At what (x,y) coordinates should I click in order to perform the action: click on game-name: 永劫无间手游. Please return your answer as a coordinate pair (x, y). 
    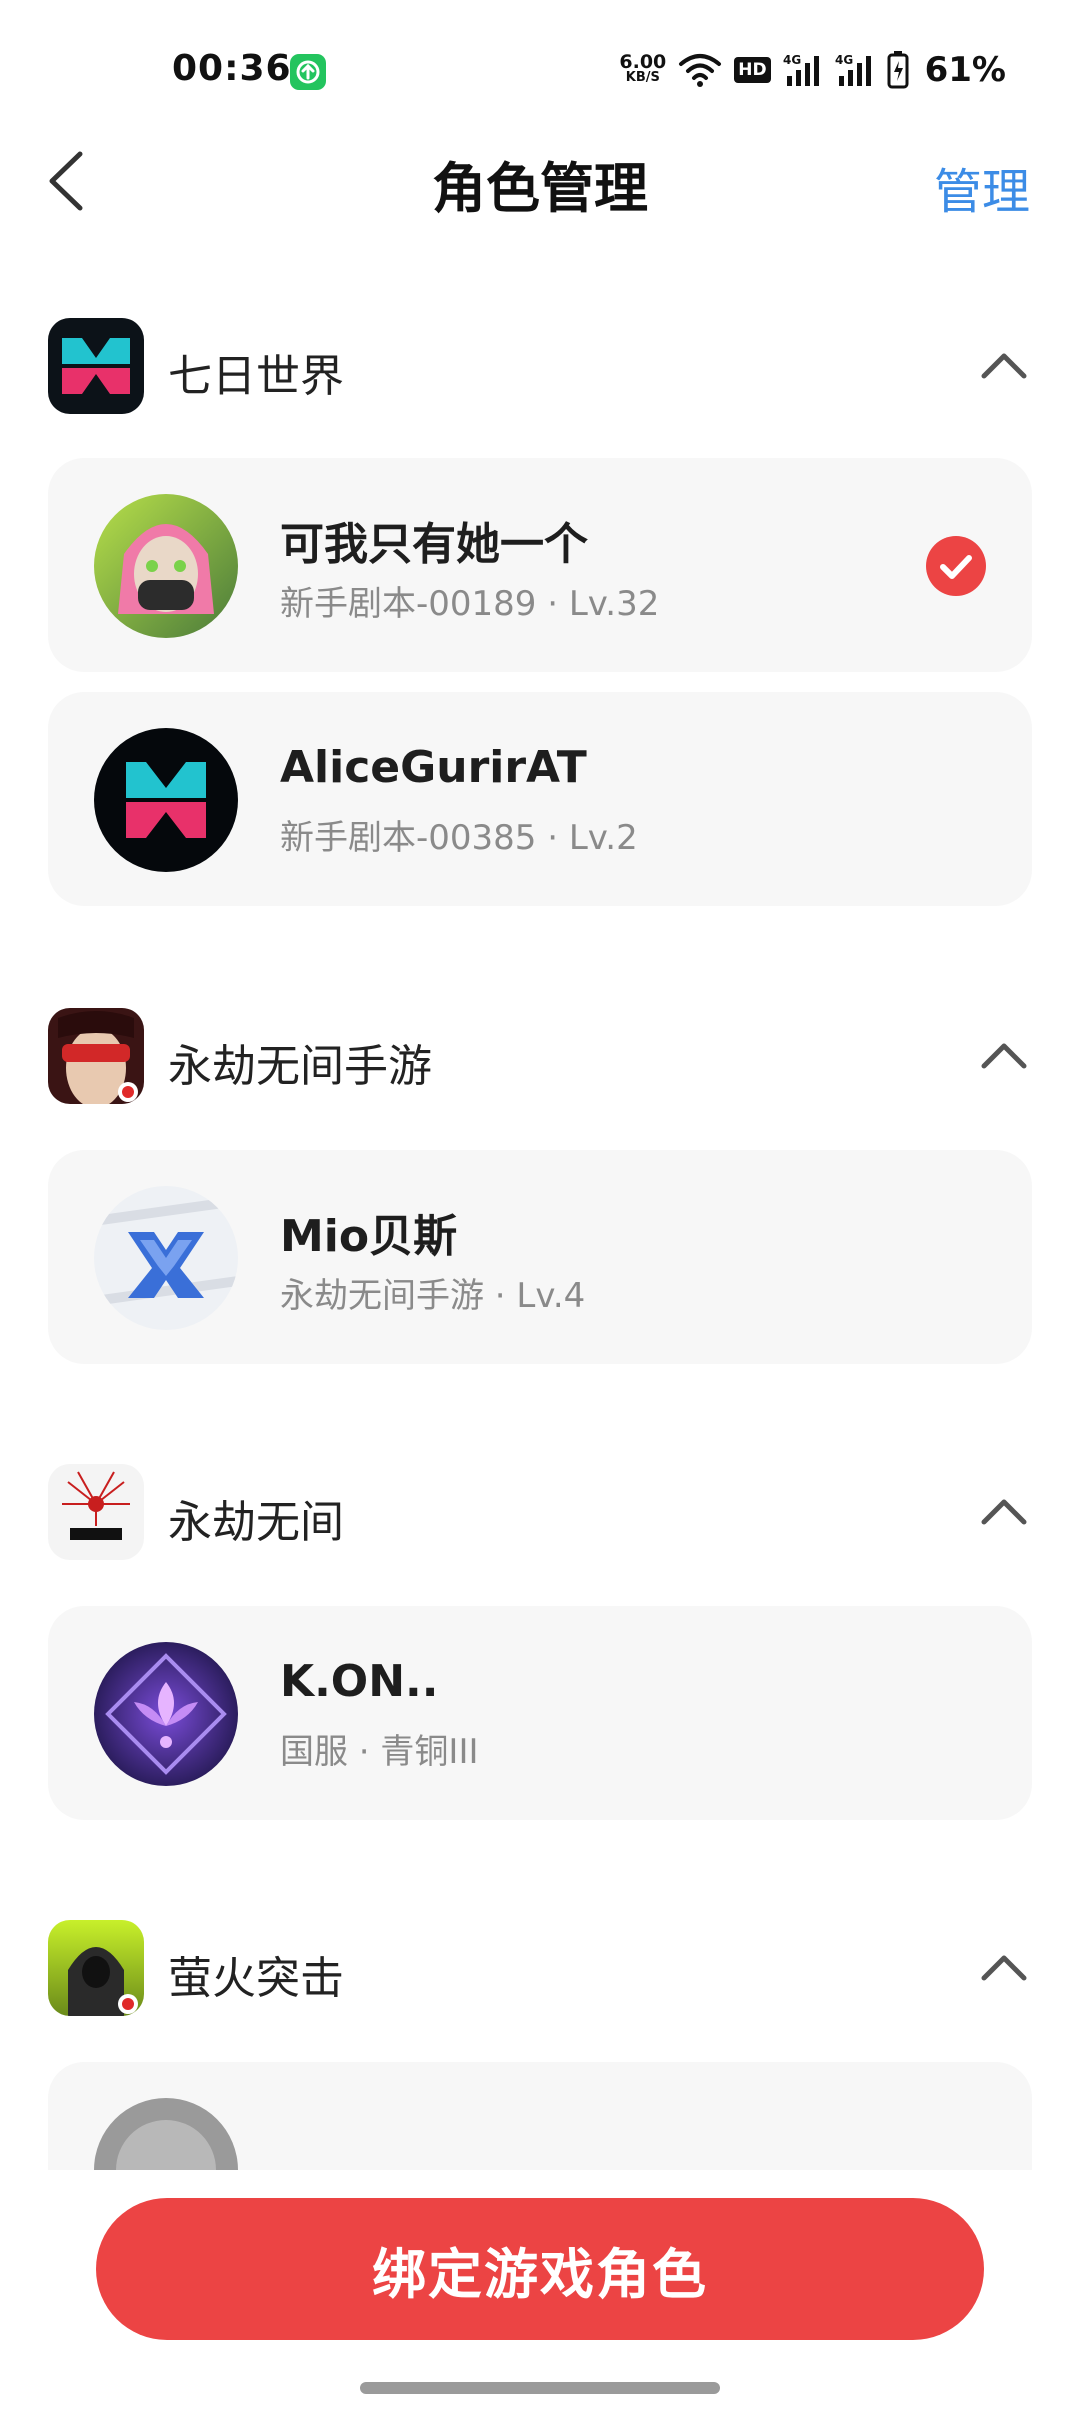
    Looking at the image, I should click on (300, 1066).